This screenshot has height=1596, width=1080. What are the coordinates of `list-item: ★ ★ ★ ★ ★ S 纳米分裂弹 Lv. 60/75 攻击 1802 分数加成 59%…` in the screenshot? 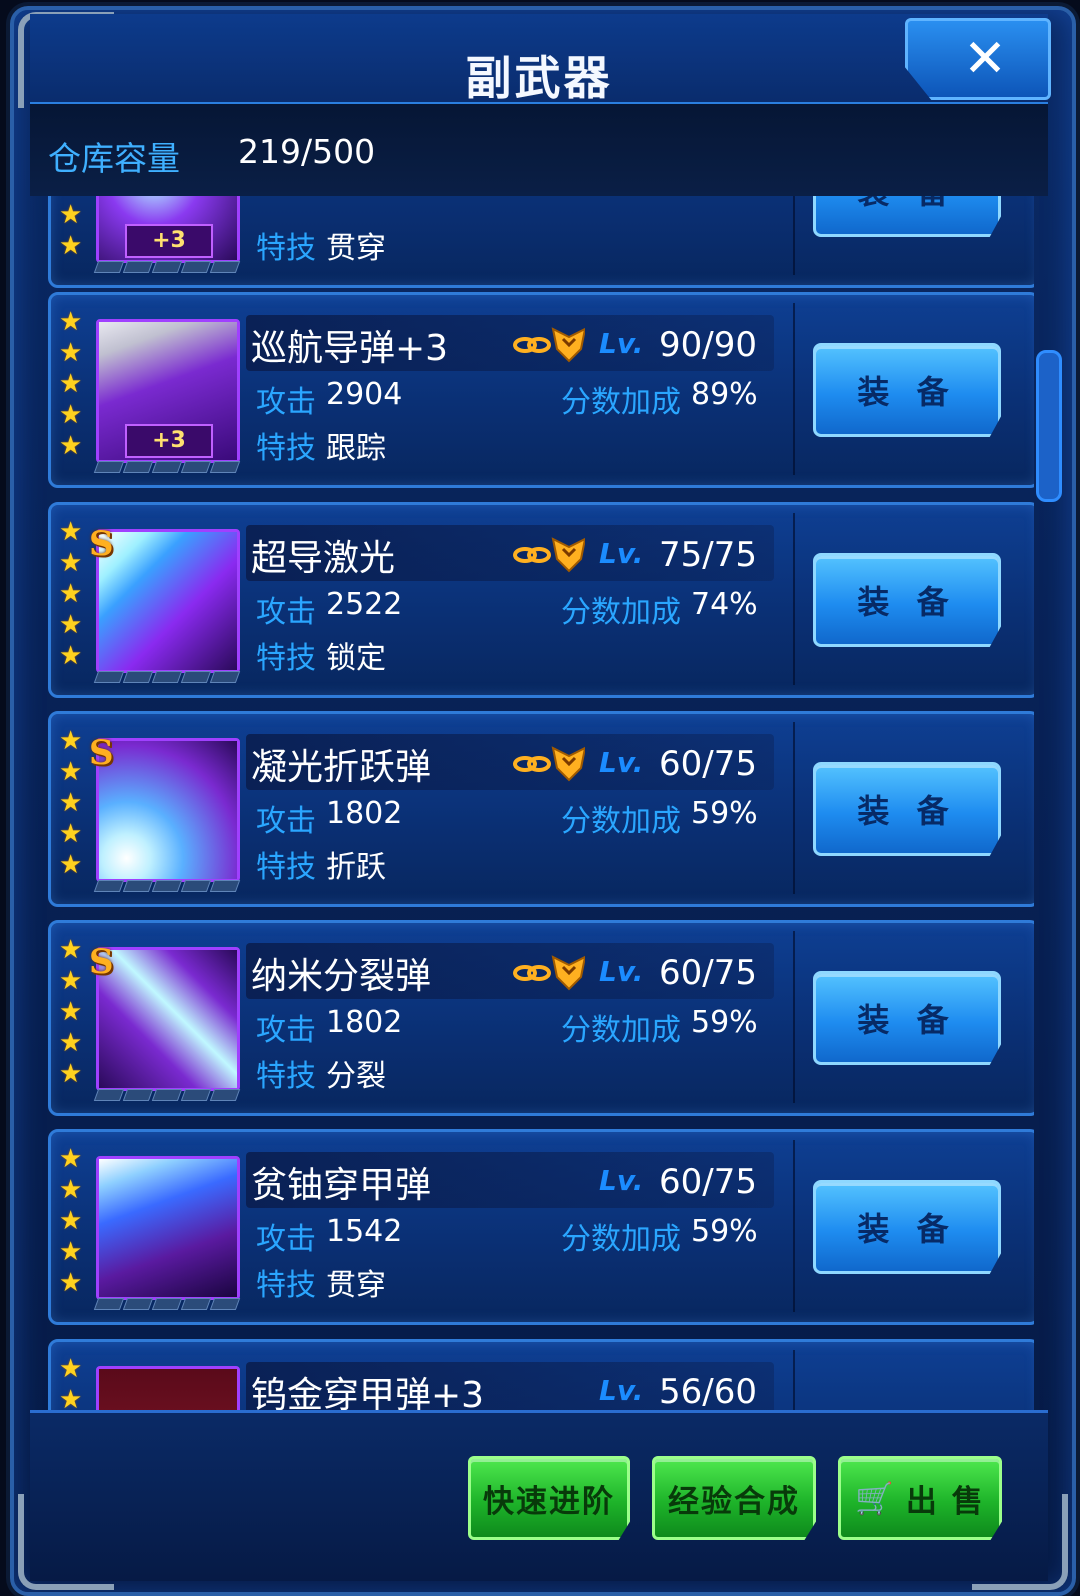 It's located at (541, 1018).